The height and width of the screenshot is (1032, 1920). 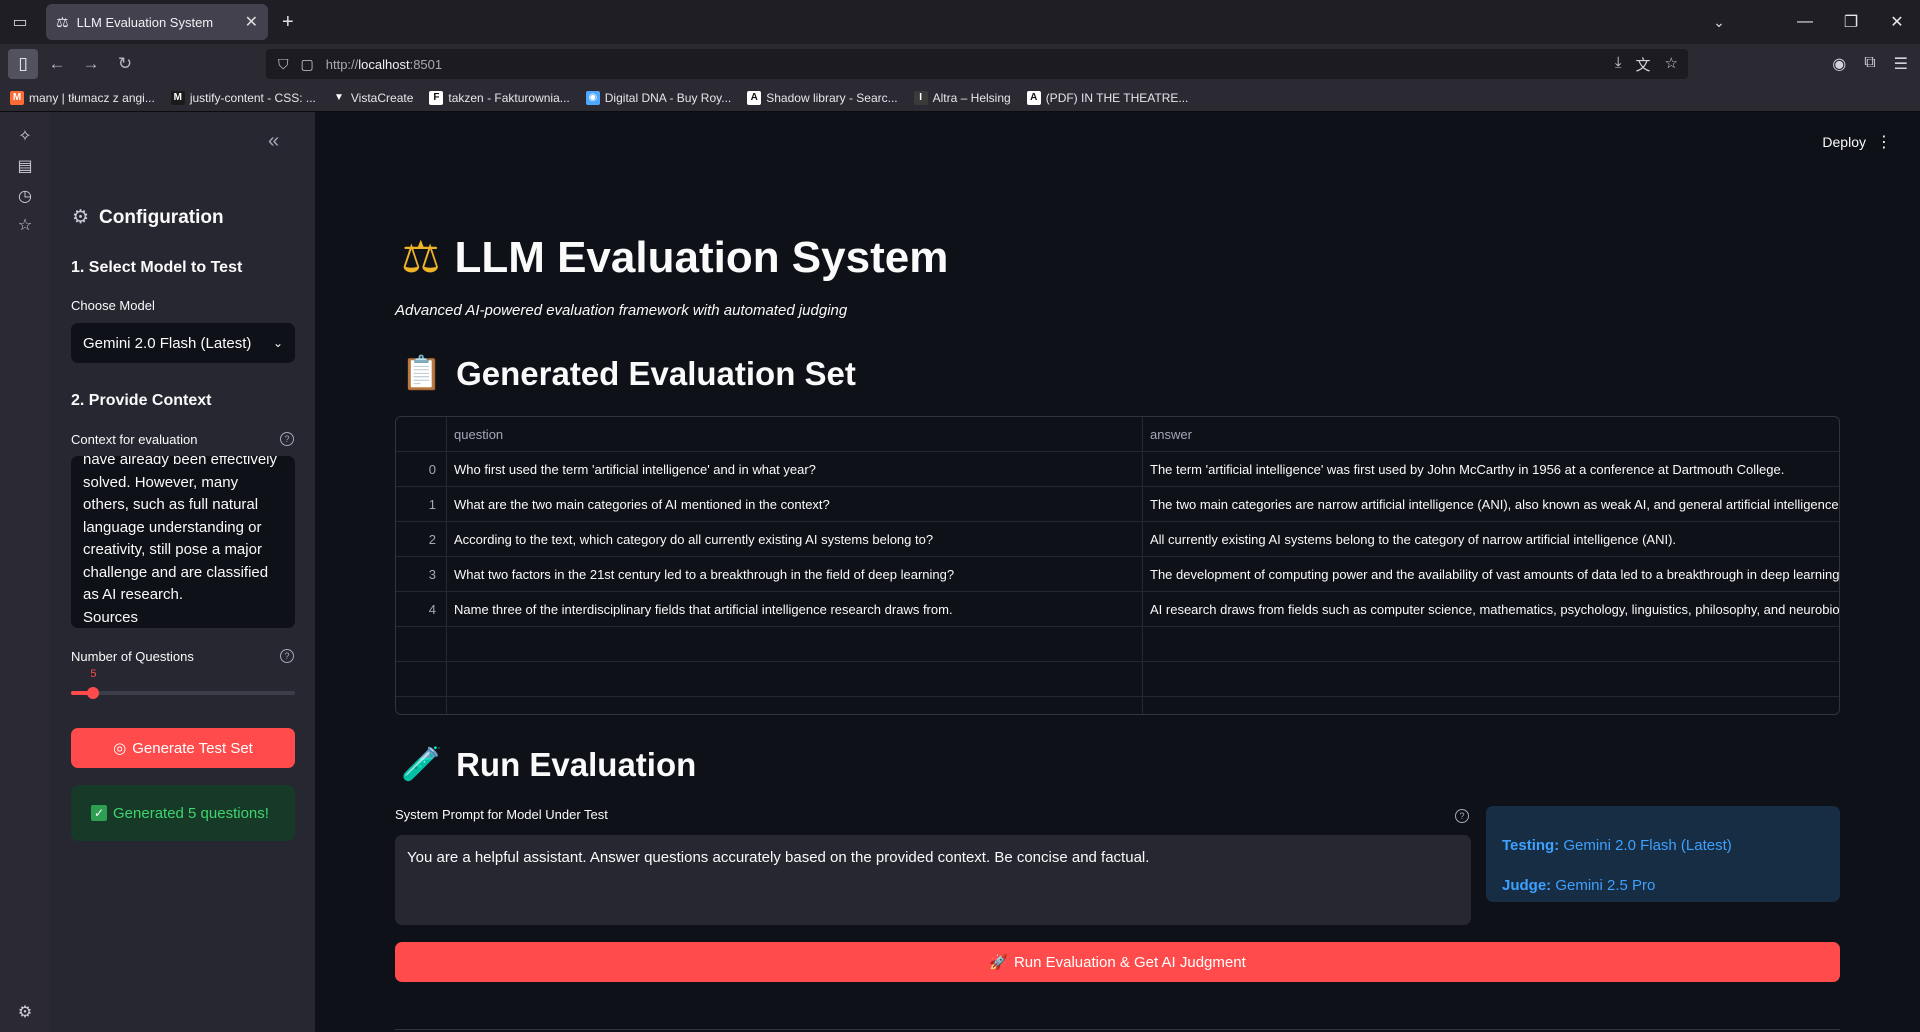 I want to click on translate-icon: 文, so click(x=1643, y=64).